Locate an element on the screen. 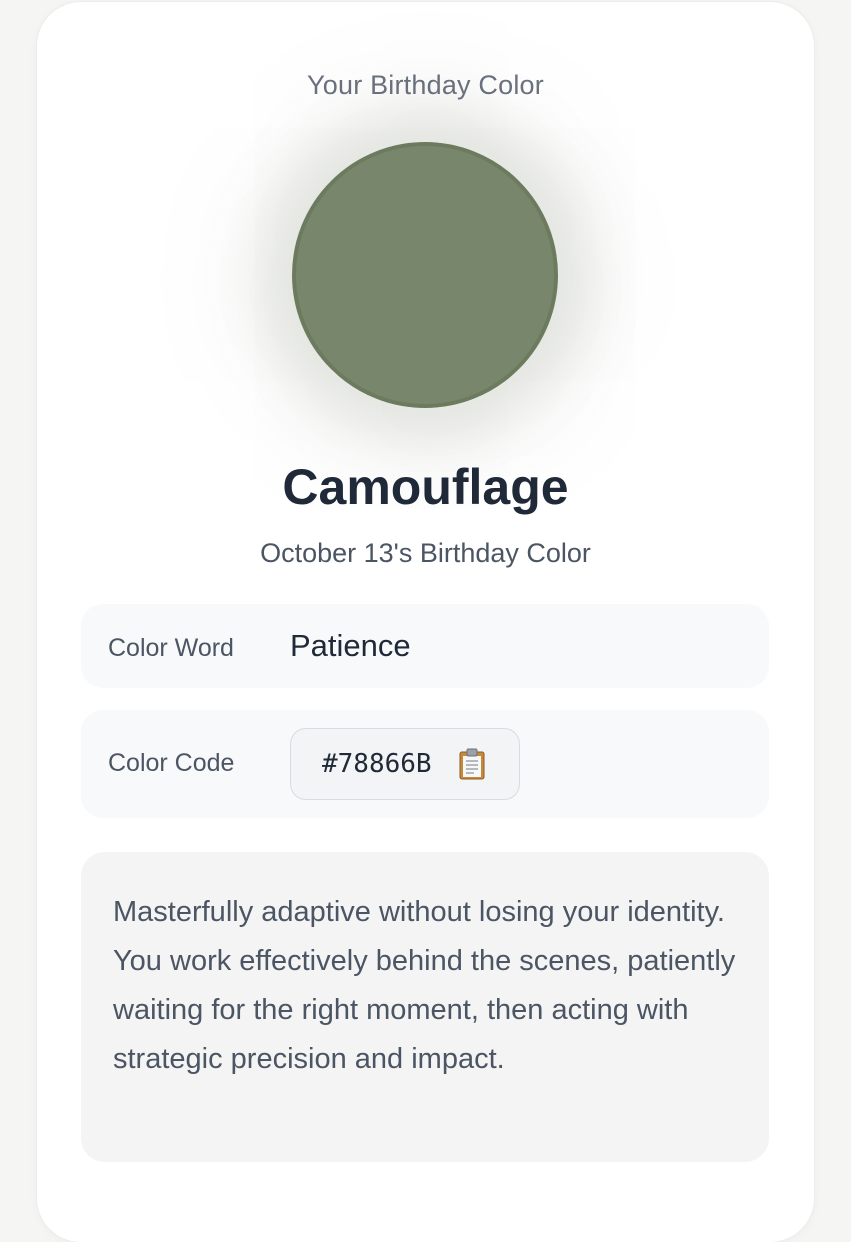 The height and width of the screenshot is (1242, 851). color-code-value: #78866B is located at coordinates (377, 764).